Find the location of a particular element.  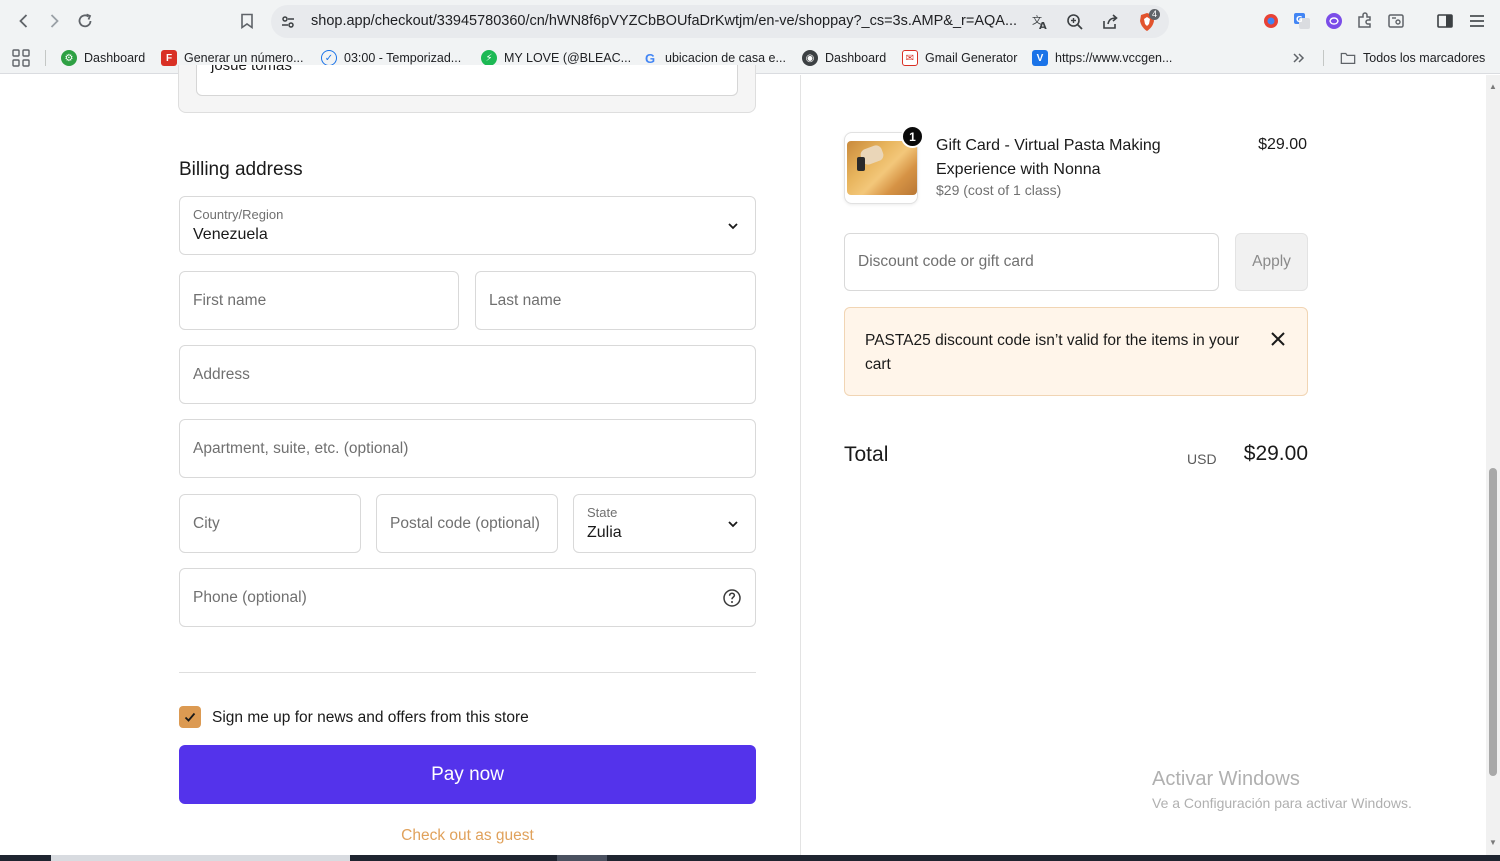

share-icon is located at coordinates (1110, 22).